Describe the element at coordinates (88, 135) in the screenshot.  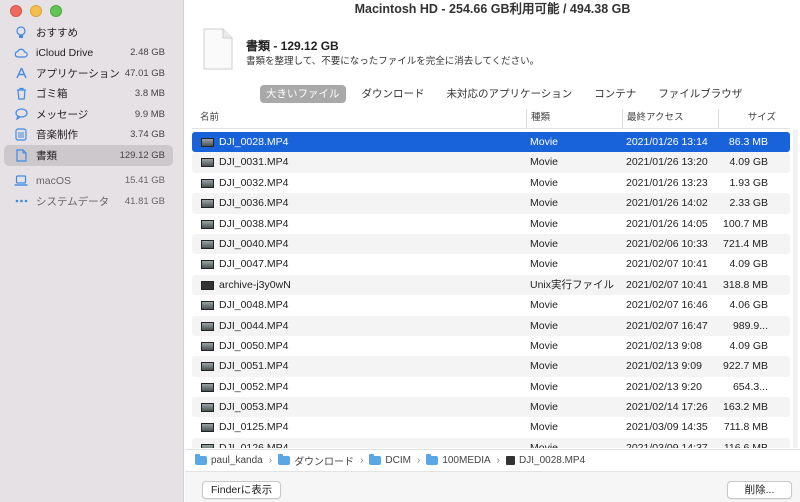
I see `sidebar-item: 音楽制作 3.74 GB` at that location.